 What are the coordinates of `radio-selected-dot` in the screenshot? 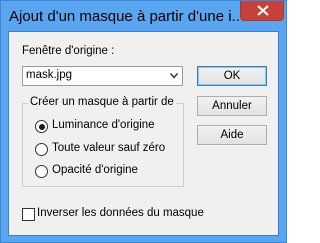 It's located at (41, 126).